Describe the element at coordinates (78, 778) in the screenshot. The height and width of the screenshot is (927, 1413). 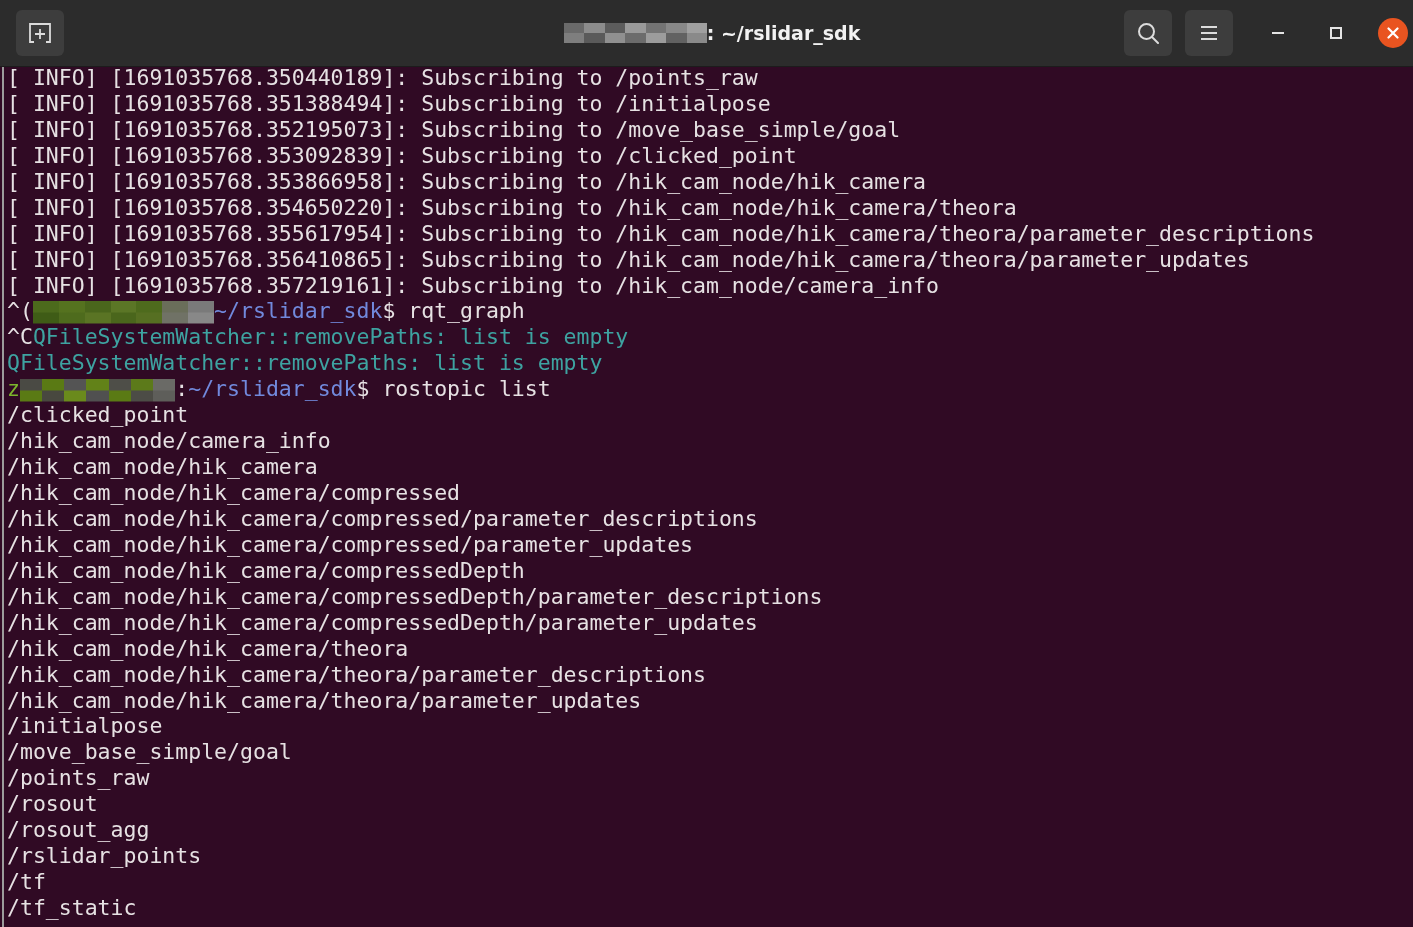
I see `output-line: /points_raw` at that location.